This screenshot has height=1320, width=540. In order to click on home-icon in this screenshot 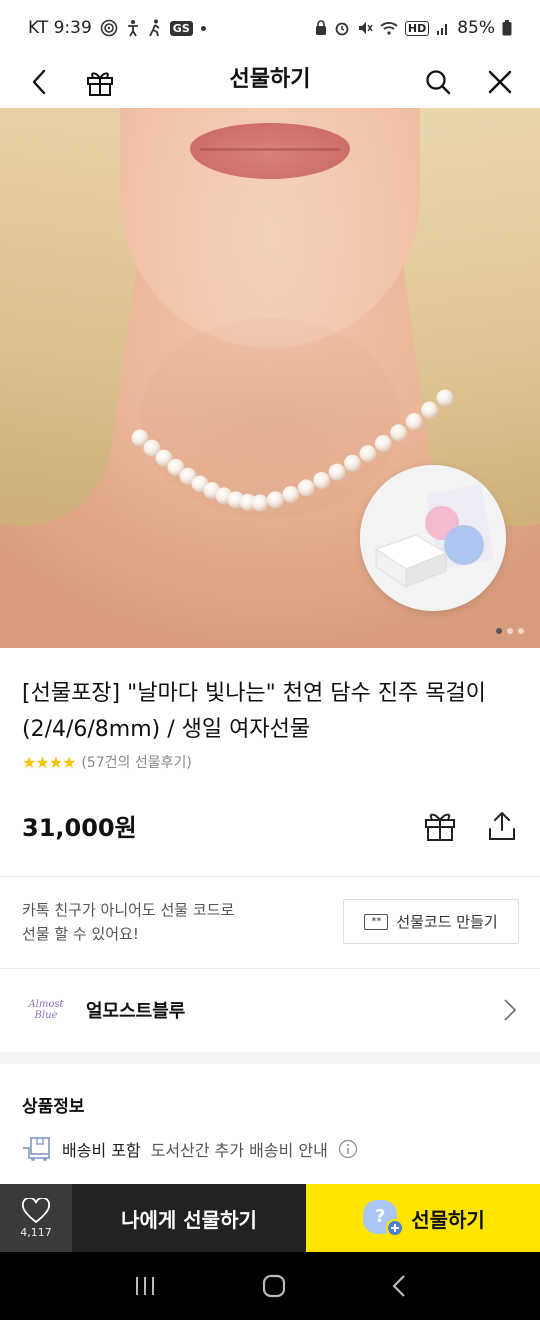, I will do `click(274, 1286)`.